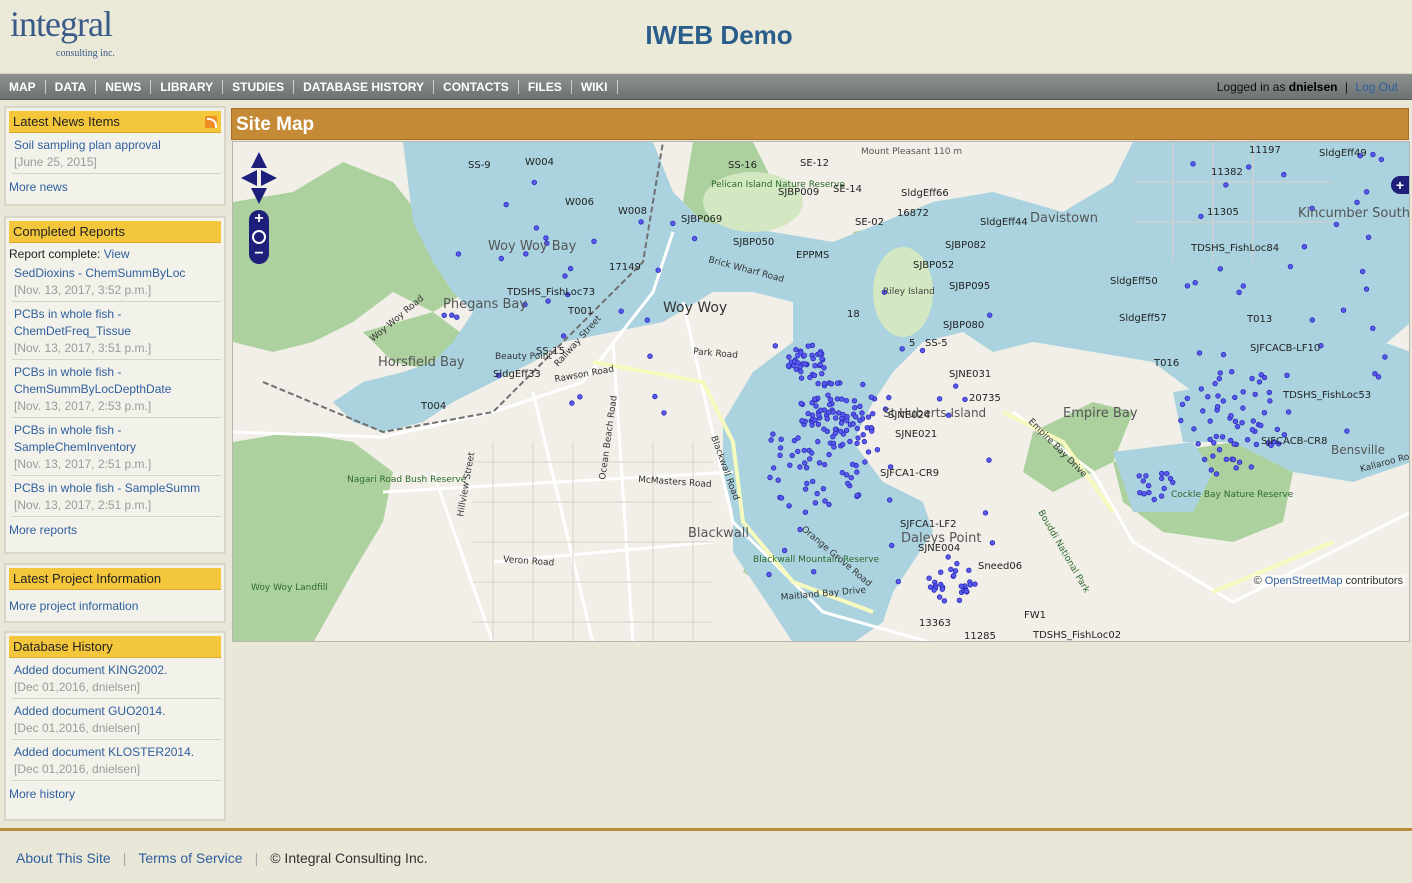  I want to click on pan-down-icon, so click(259, 196).